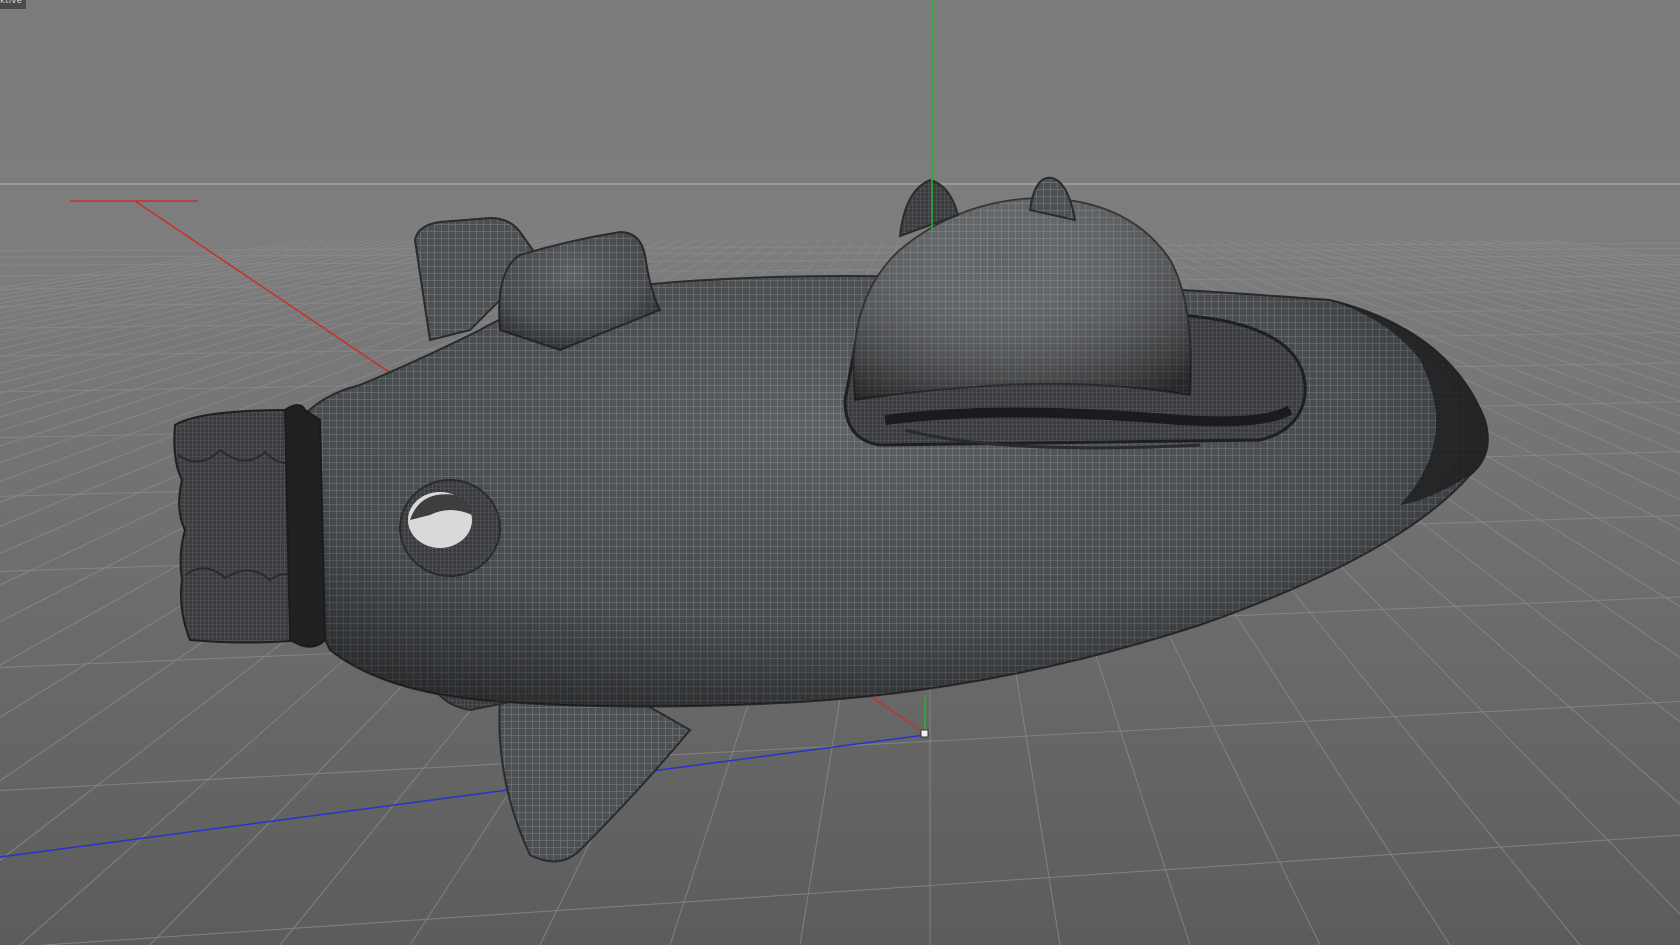  I want to click on viewport-view-label: ktive, so click(13, 4).